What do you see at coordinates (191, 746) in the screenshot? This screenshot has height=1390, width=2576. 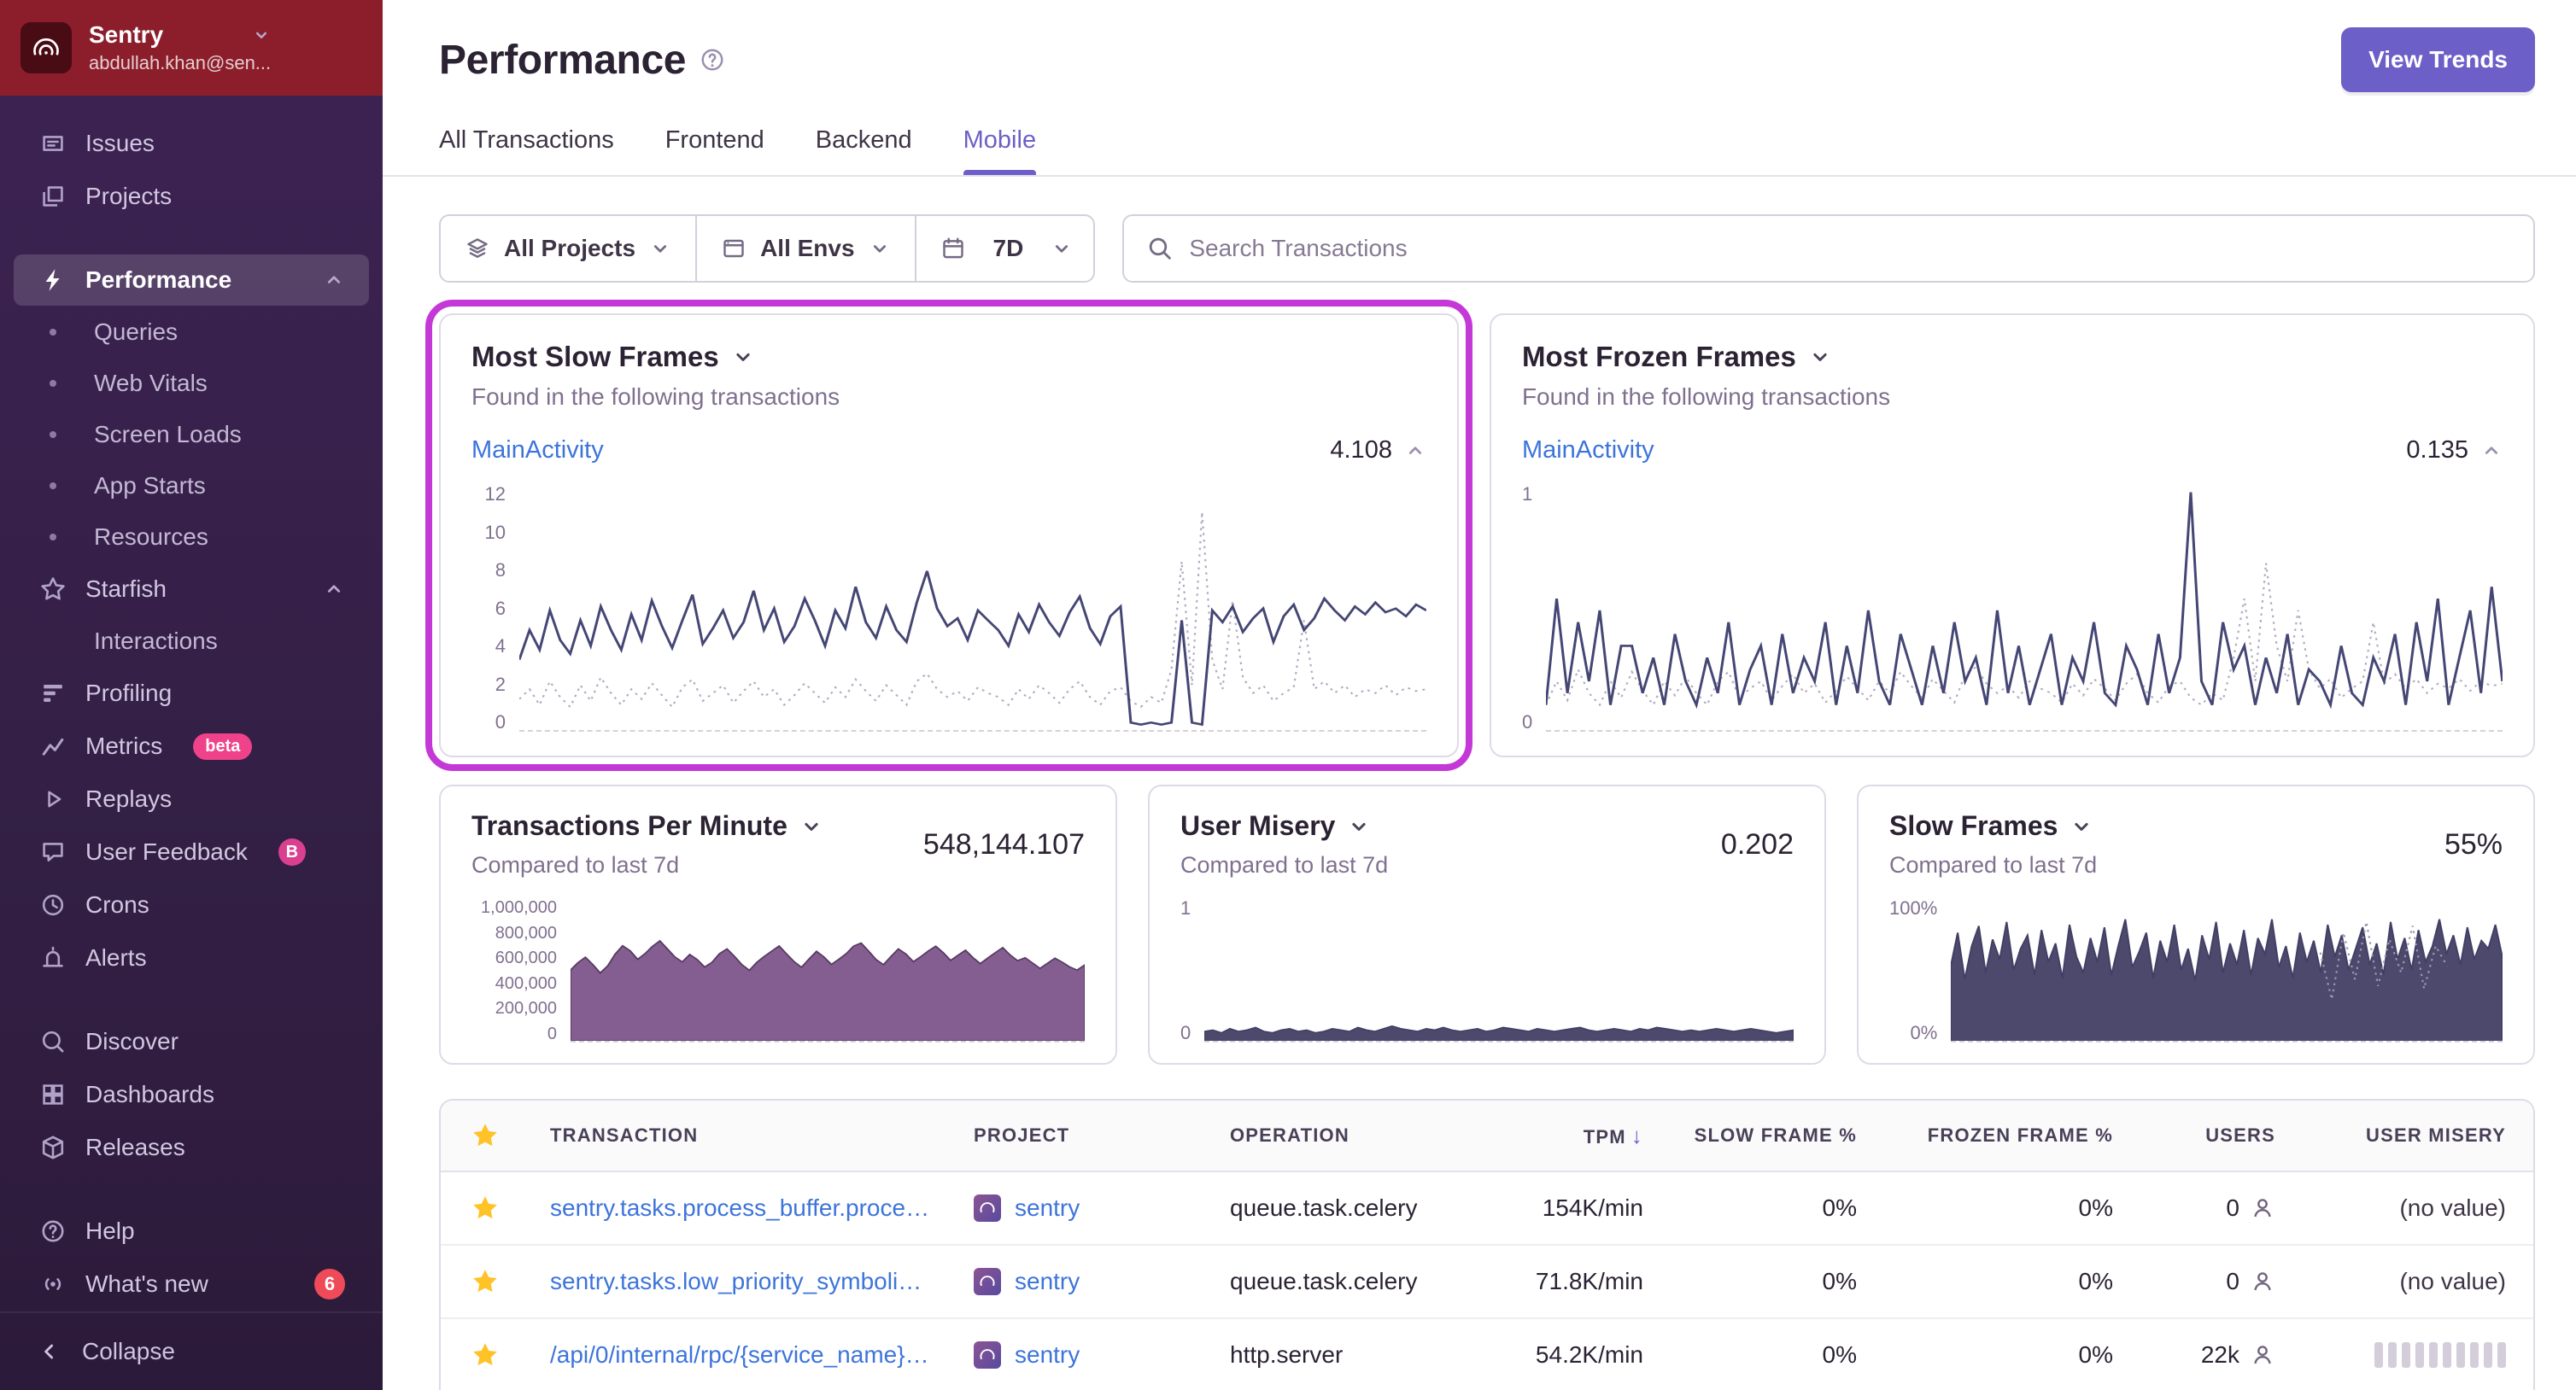 I see `sidebar-item-metrics: Metrics beta` at bounding box center [191, 746].